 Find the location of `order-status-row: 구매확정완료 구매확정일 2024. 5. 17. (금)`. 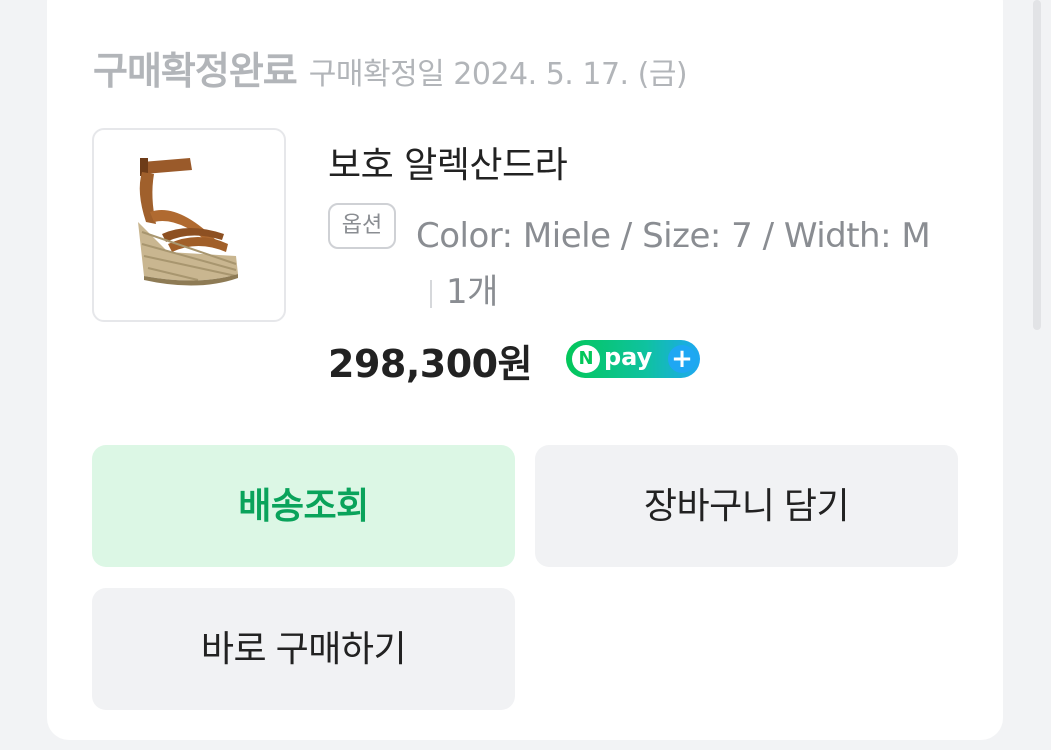

order-status-row: 구매확정완료 구매확정일 2024. 5. 17. (금) is located at coordinates (390, 67).